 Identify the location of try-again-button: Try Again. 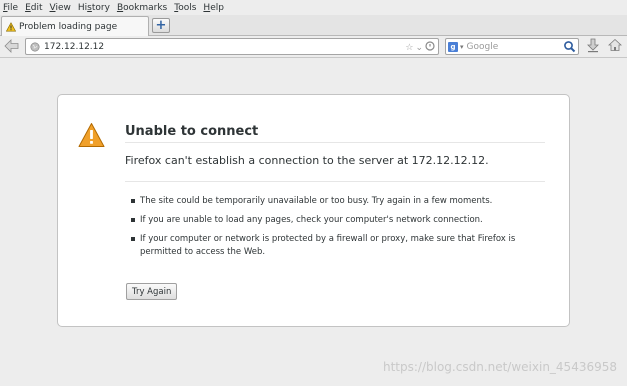
(152, 291).